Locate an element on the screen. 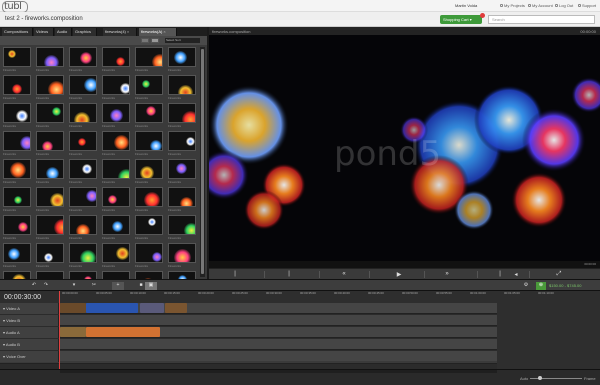 The image size is (600, 385). link-my-projects: My Projects is located at coordinates (512, 5).